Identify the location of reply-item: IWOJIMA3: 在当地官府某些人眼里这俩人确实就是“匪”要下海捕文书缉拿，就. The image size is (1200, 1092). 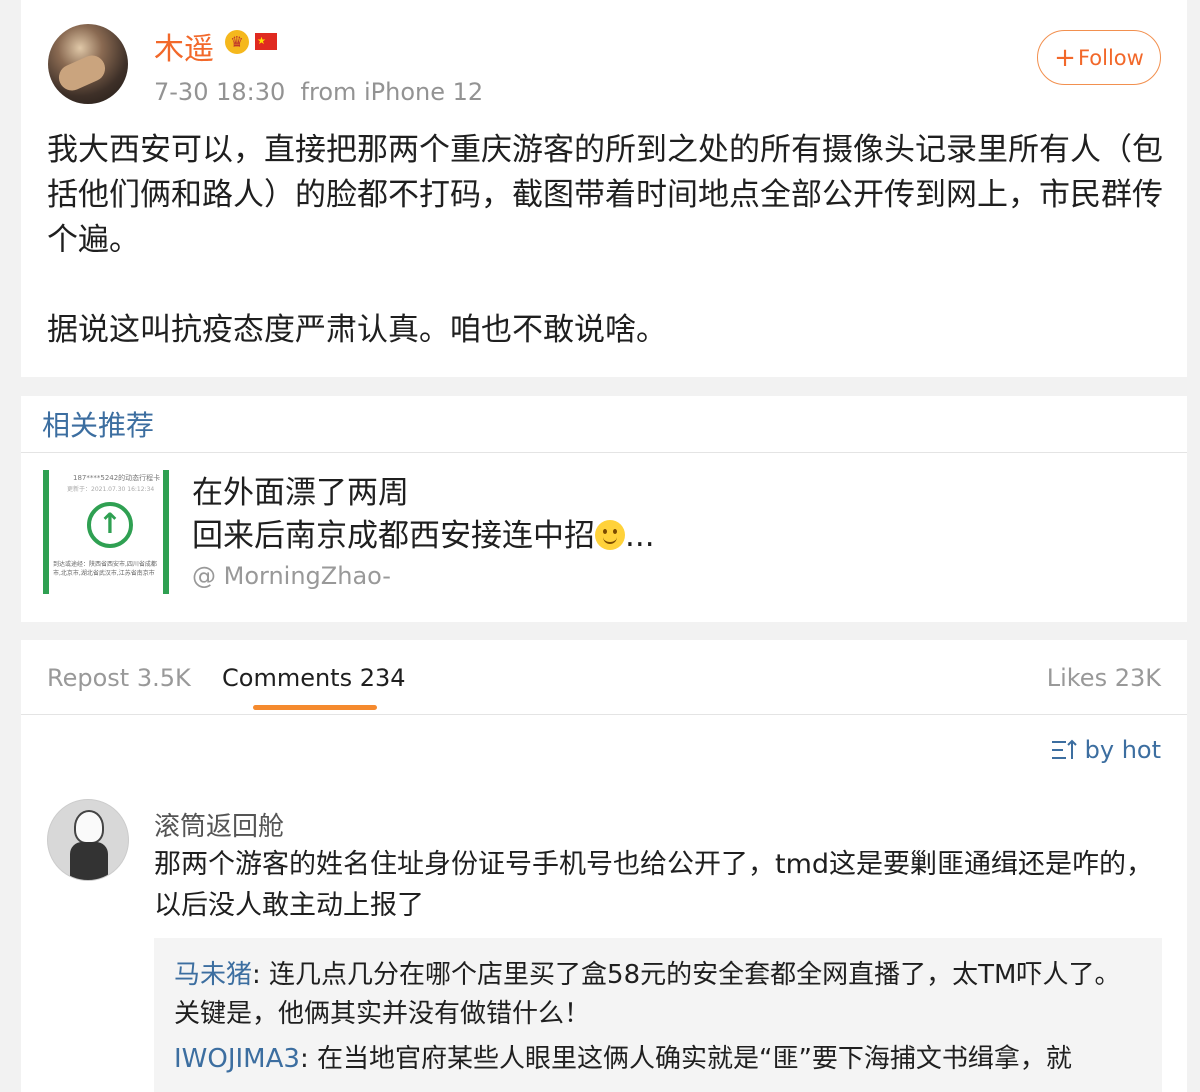
(623, 1059).